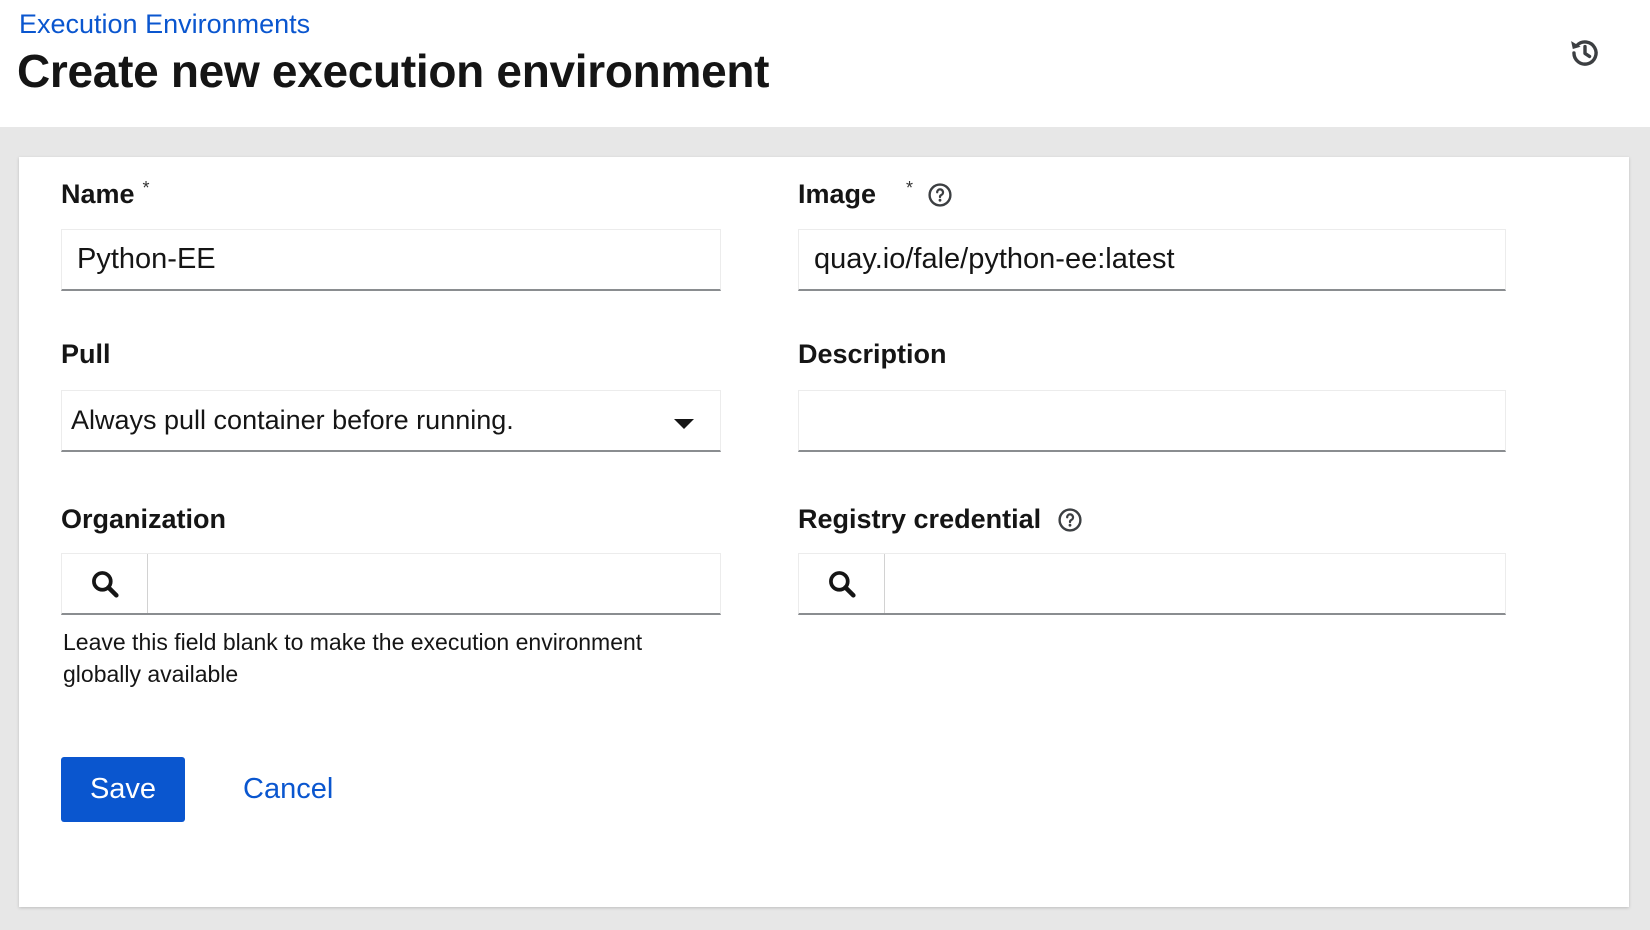 This screenshot has height=930, width=1650. I want to click on image-label: Image *, so click(875, 194).